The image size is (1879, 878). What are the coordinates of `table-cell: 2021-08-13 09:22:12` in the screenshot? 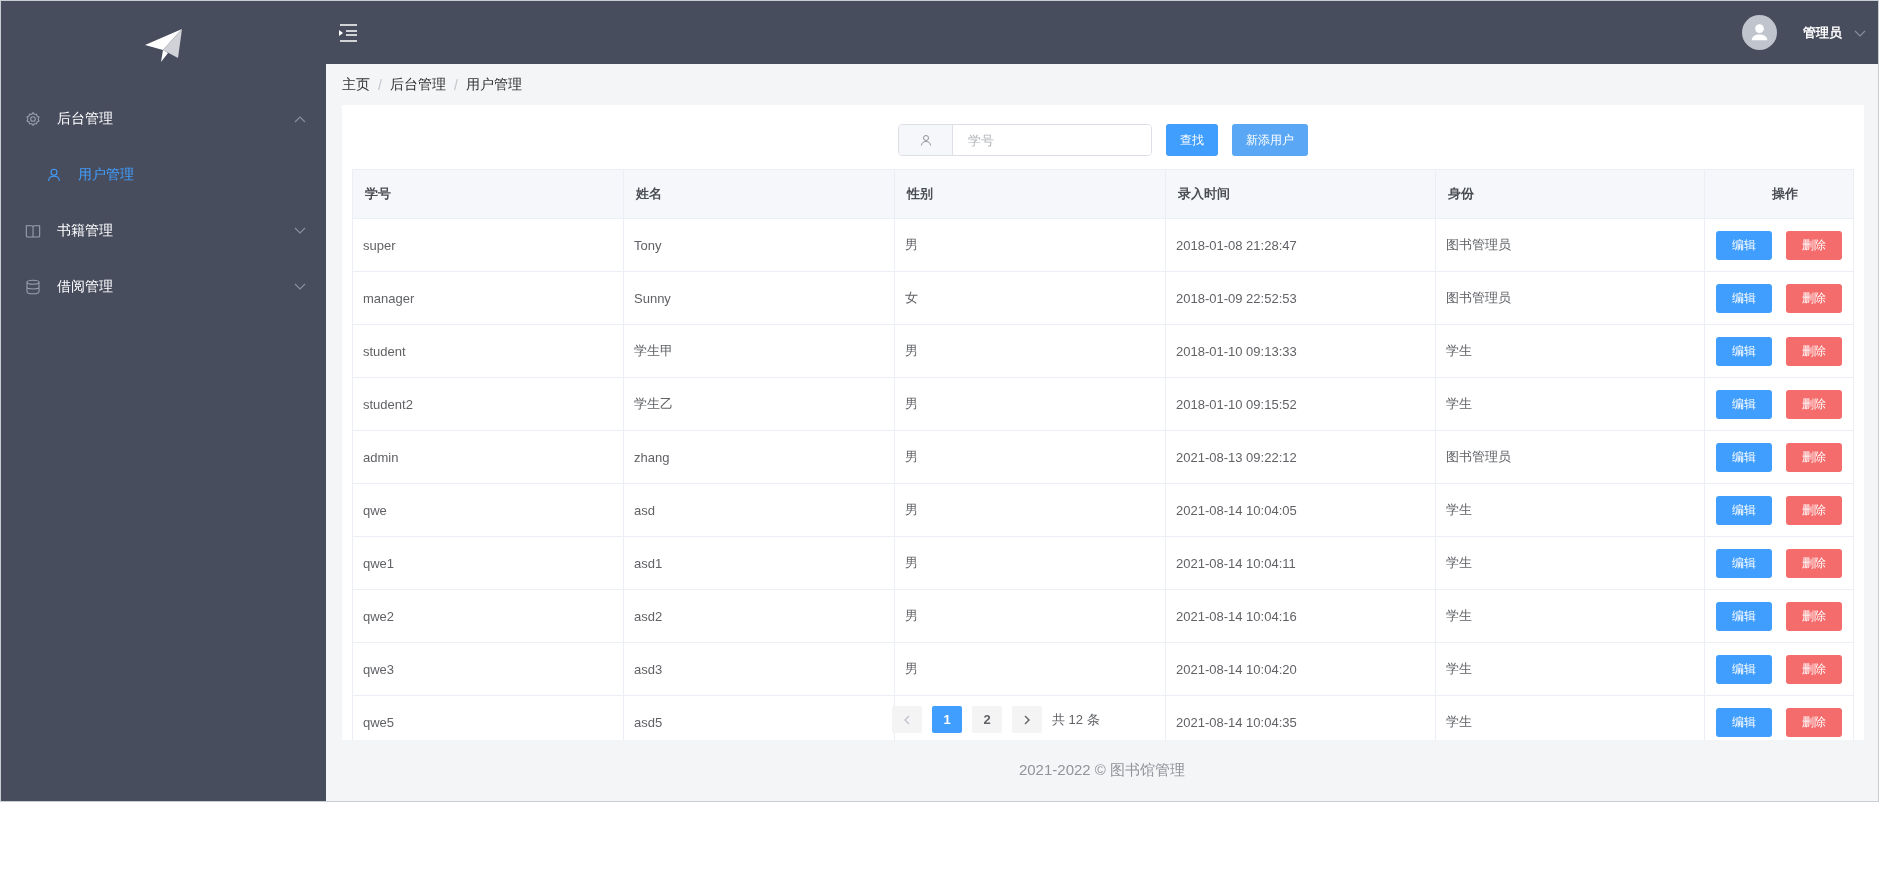 It's located at (1236, 457).